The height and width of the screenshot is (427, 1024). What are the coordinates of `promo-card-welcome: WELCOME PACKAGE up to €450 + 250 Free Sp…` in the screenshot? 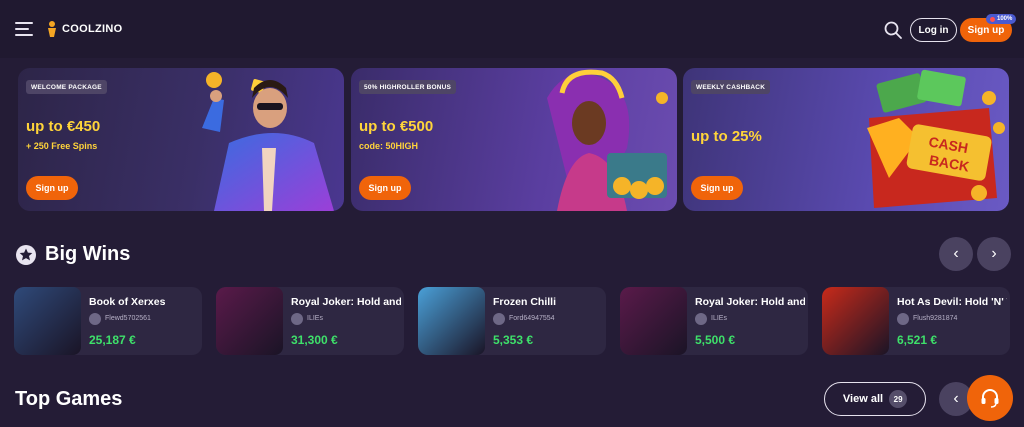 It's located at (181, 139).